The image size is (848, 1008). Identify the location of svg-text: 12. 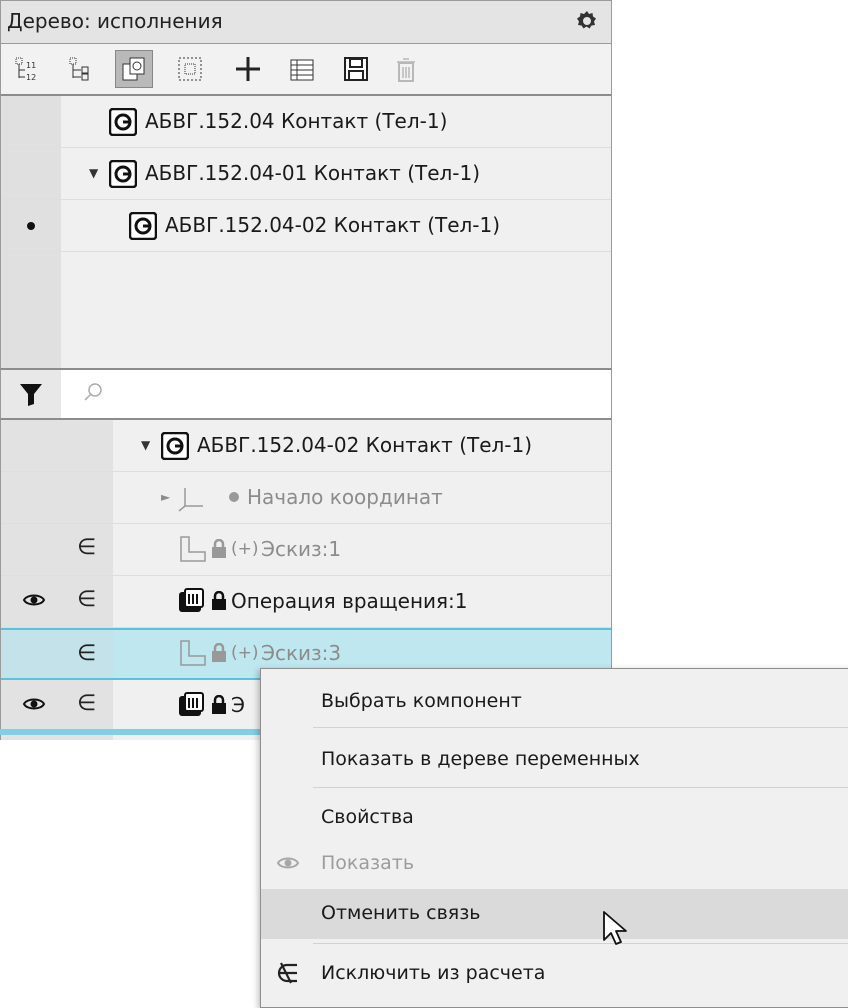
(31, 77).